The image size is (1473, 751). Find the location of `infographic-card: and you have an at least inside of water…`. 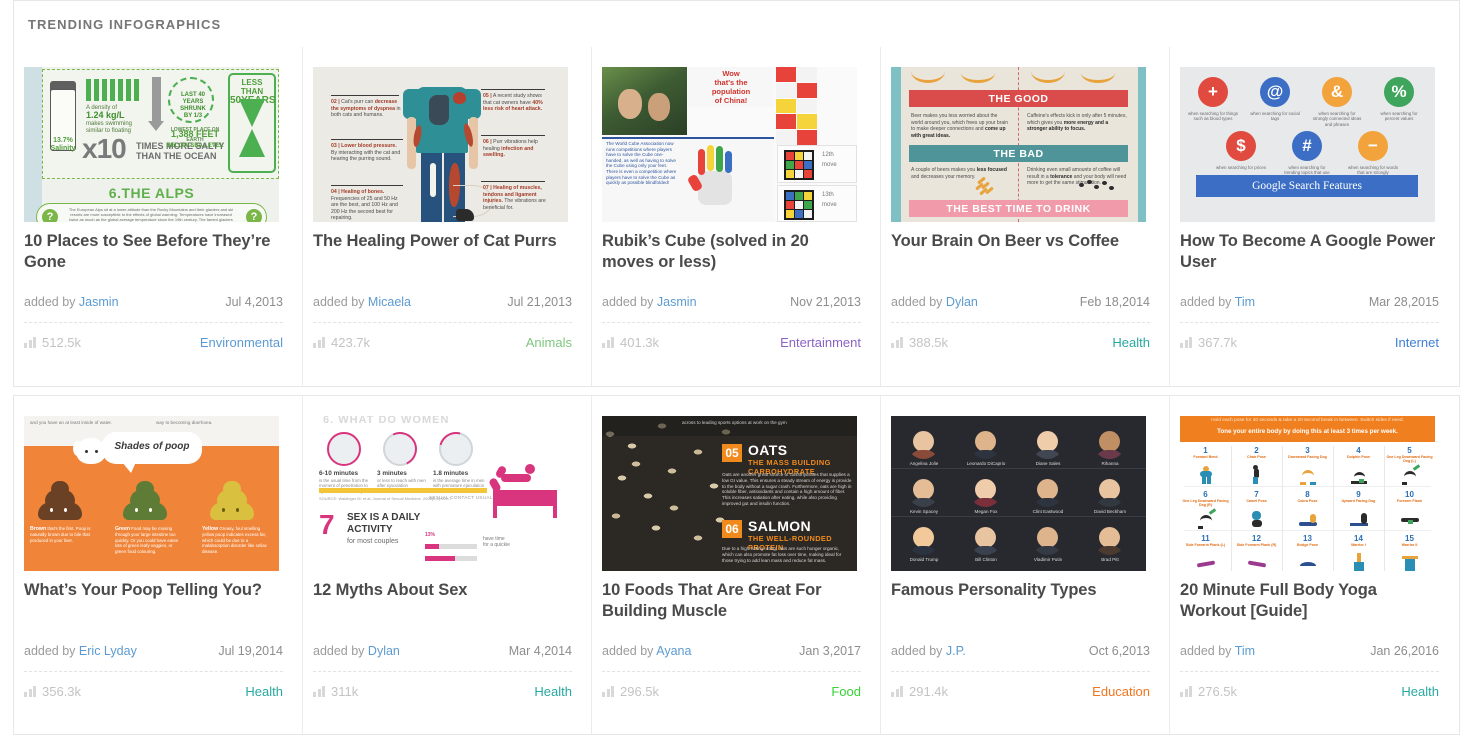

infographic-card: and you have an at least inside of water… is located at coordinates (158, 565).